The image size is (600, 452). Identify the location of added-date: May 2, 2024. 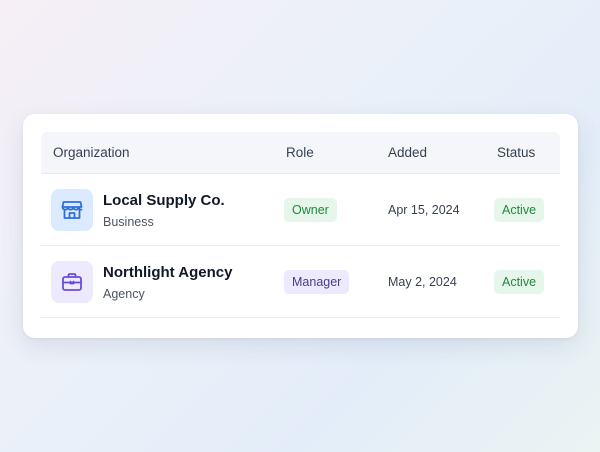
(422, 282).